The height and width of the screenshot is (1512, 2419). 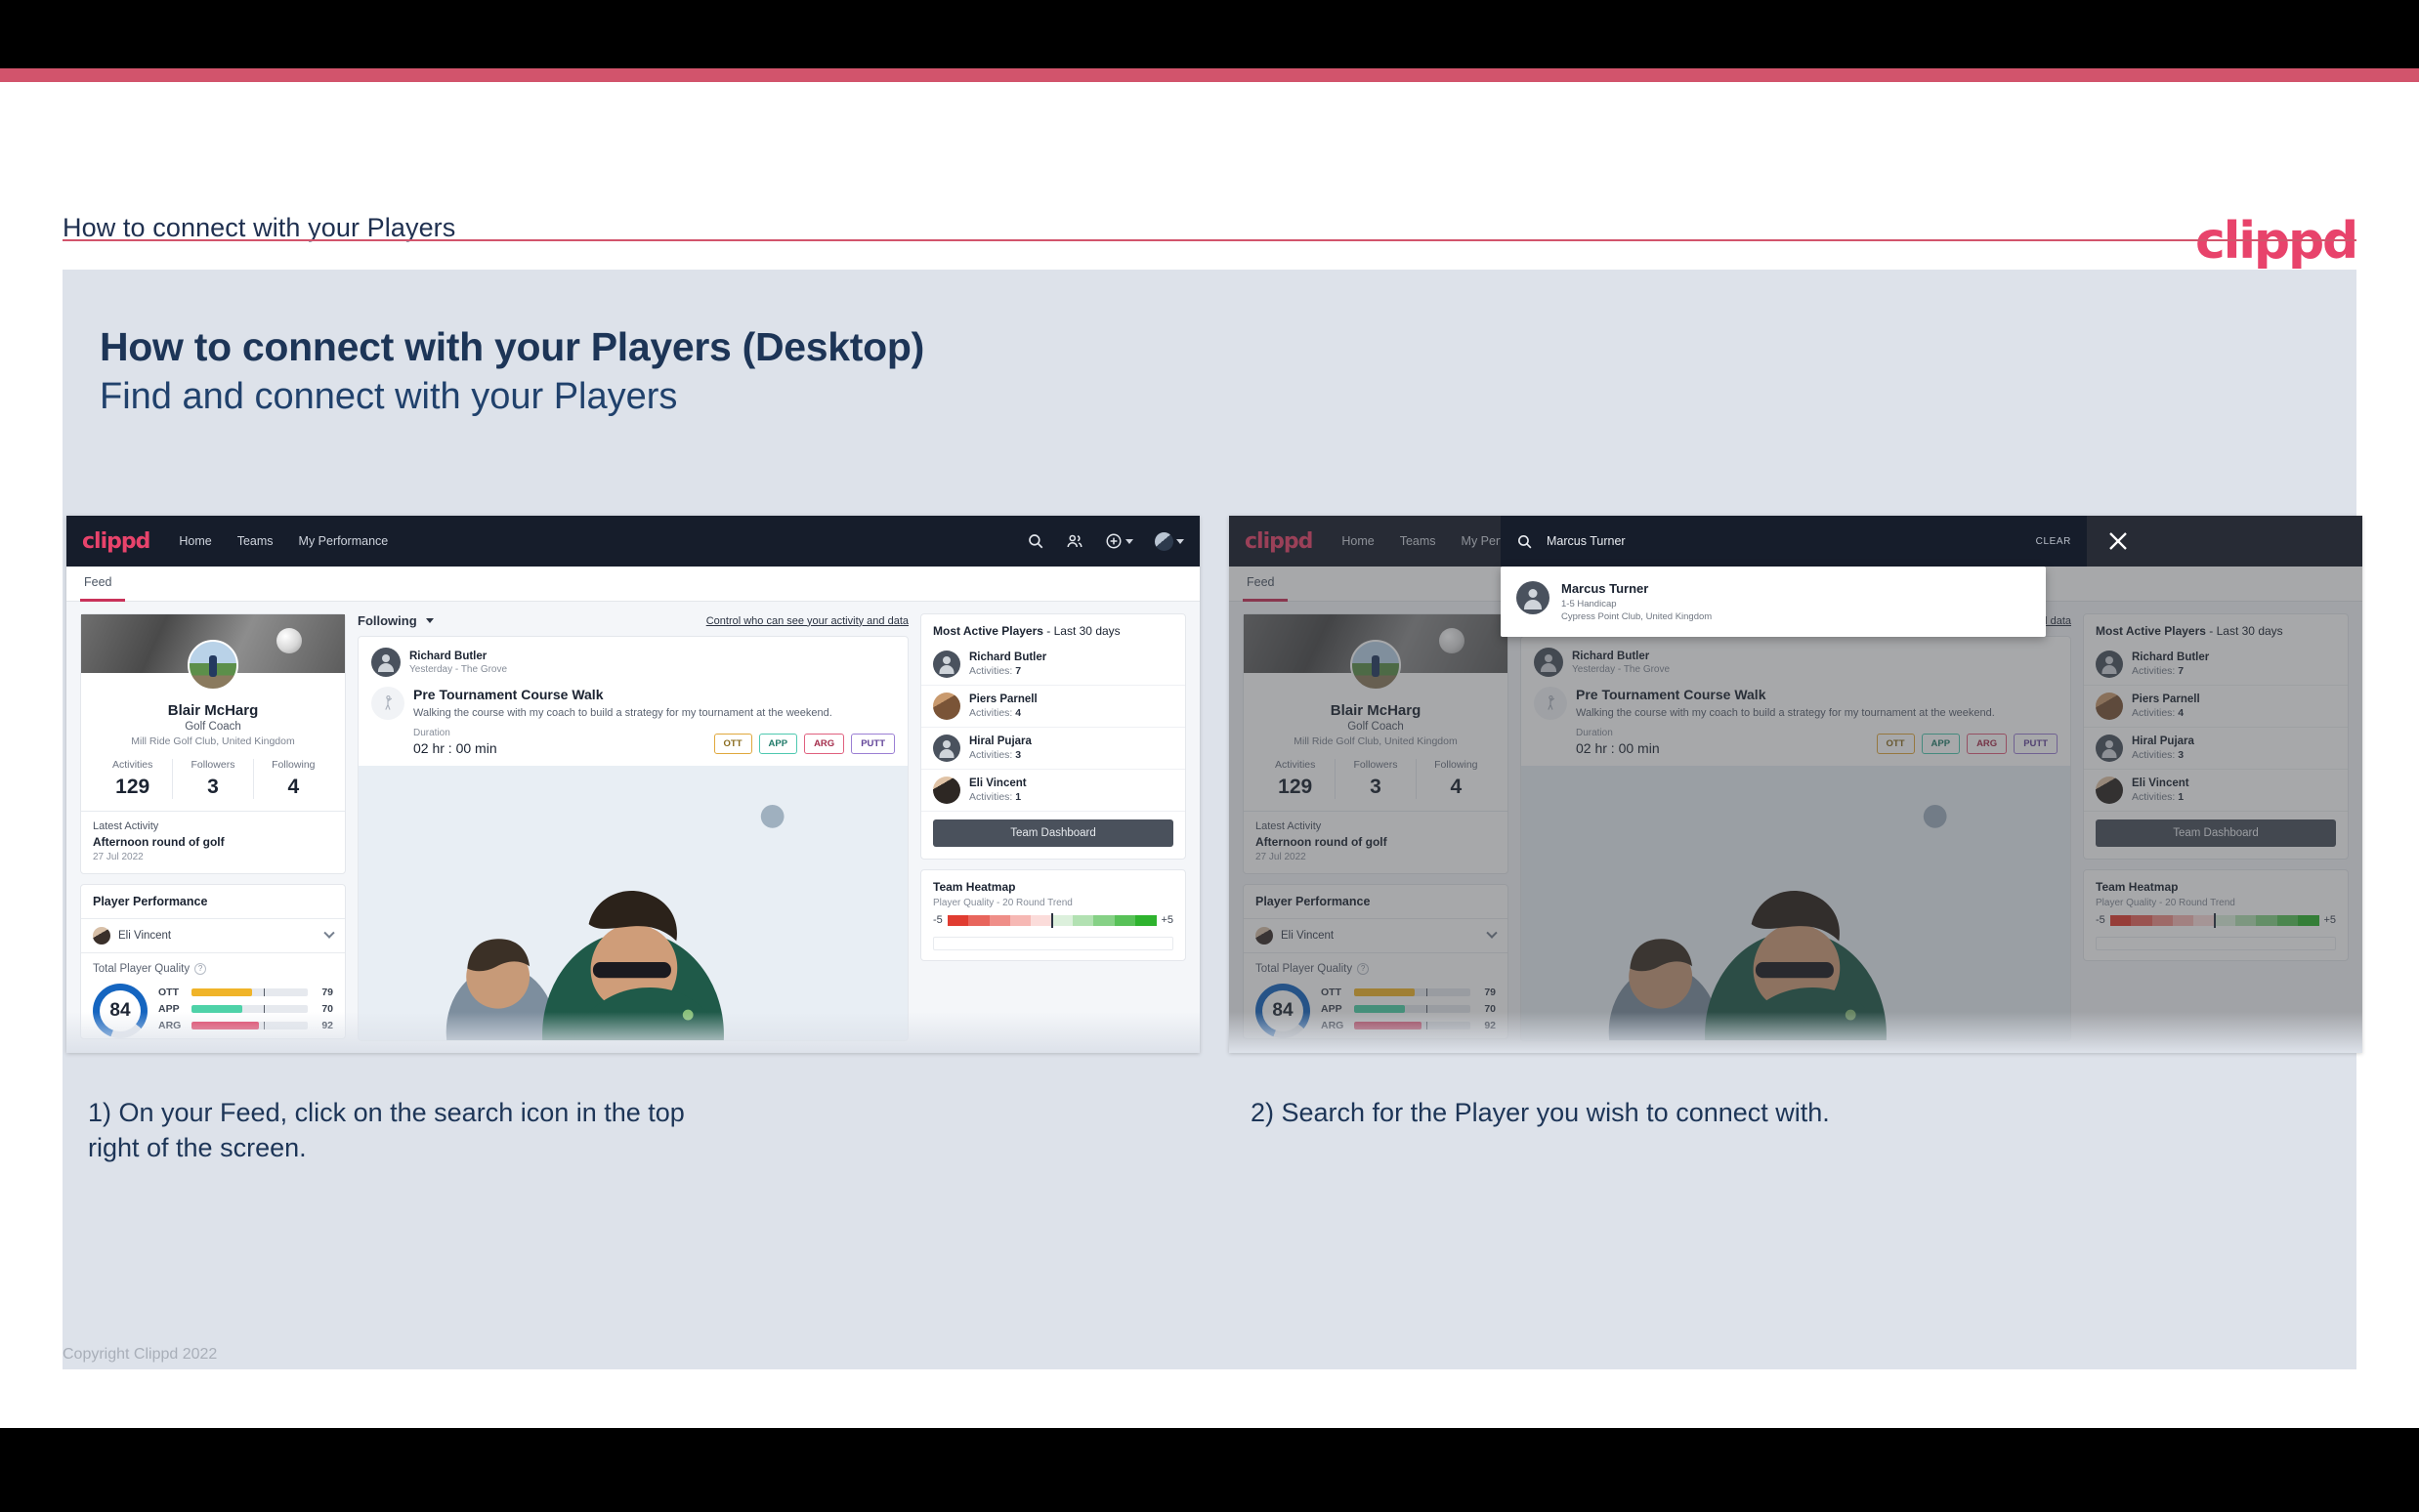 What do you see at coordinates (458, 669) in the screenshot?
I see `post-meta: Yesterday - The Grove` at bounding box center [458, 669].